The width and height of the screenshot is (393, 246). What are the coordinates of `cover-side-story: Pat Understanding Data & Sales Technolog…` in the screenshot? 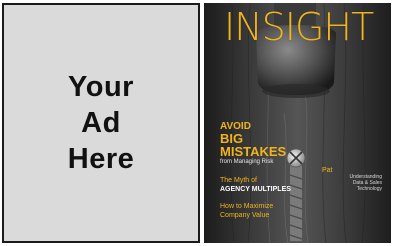 It's located at (352, 179).